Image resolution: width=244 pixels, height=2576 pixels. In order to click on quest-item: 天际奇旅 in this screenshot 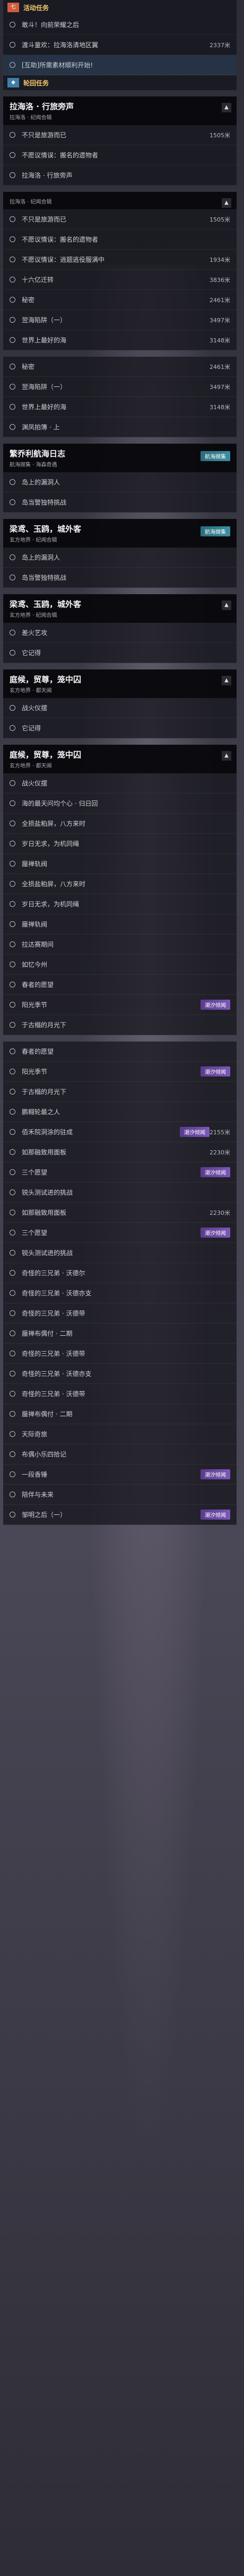, I will do `click(120, 1434)`.